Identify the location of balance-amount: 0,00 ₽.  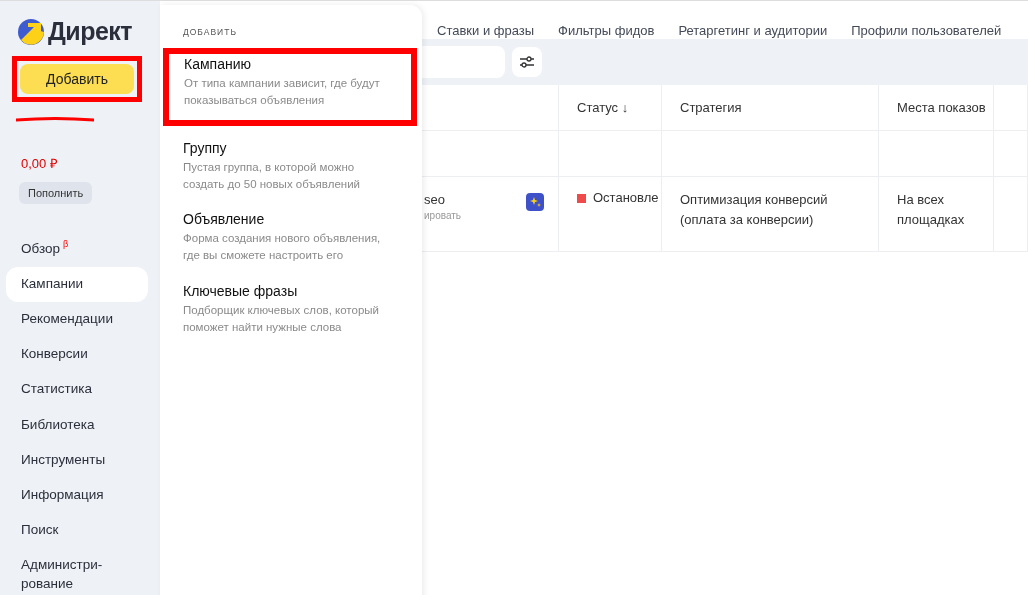
(40, 163).